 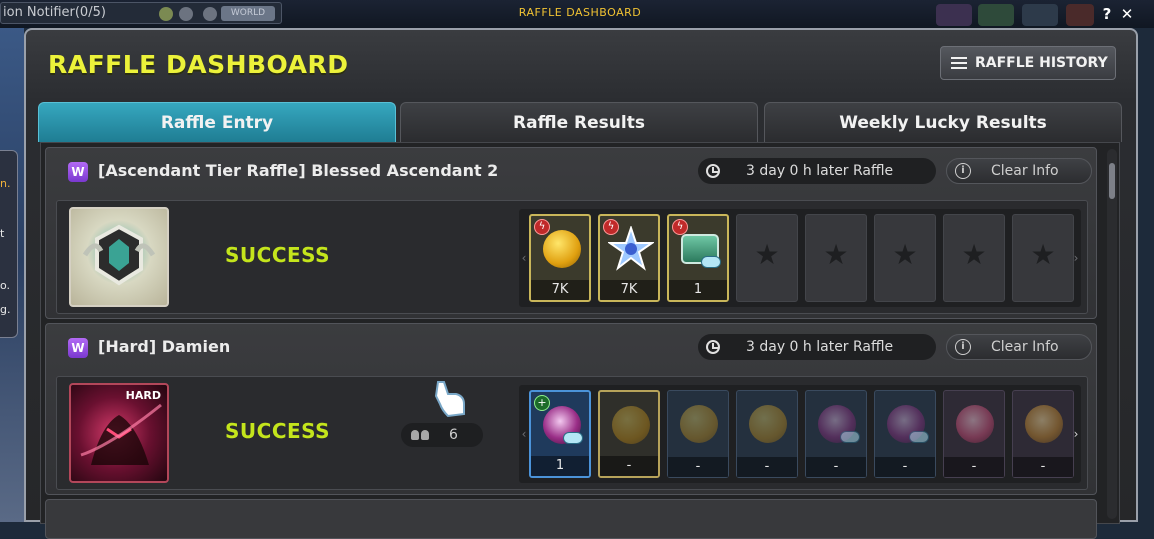 What do you see at coordinates (1107, 14) in the screenshot?
I see `help-button: ?` at bounding box center [1107, 14].